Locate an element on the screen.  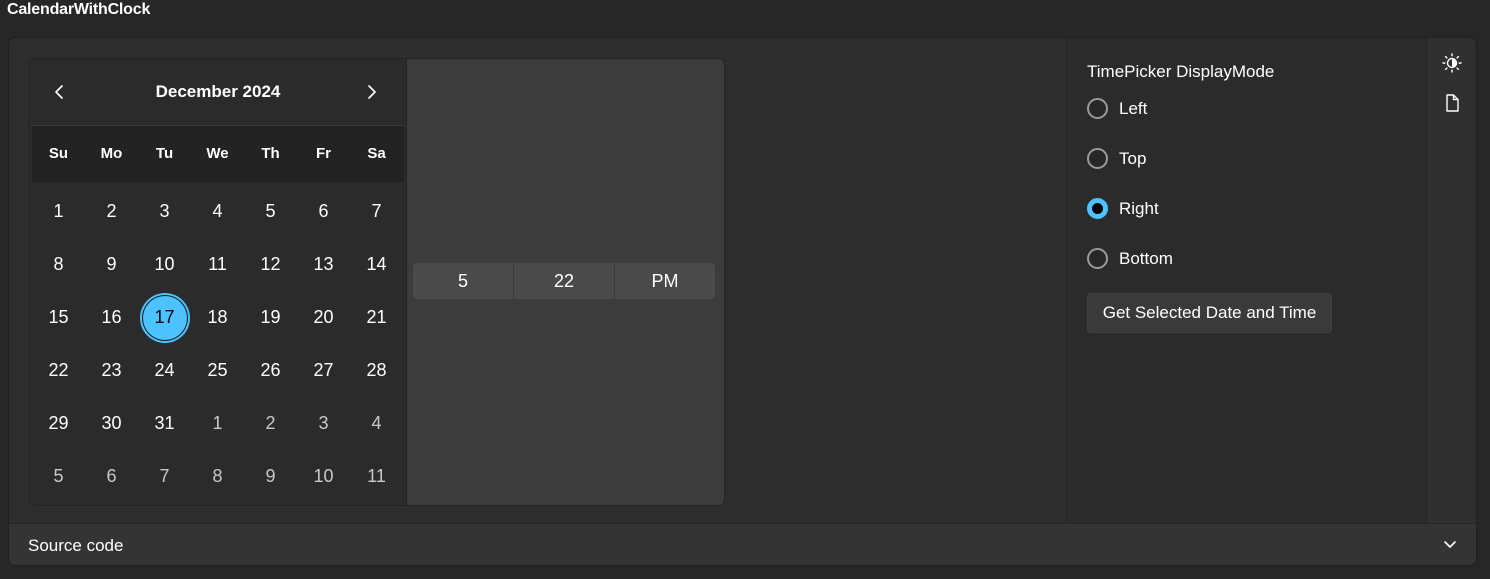
time-picker: 5 22 PM is located at coordinates (564, 281).